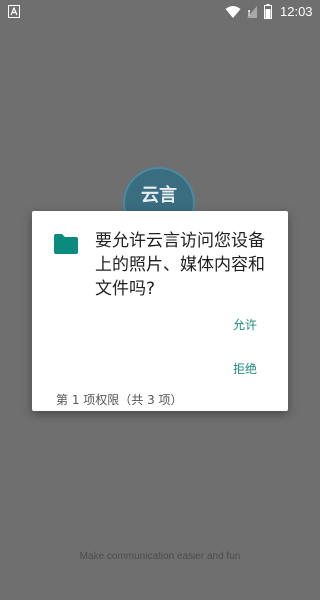  Describe the element at coordinates (268, 11) in the screenshot. I see `battery-icon` at that location.